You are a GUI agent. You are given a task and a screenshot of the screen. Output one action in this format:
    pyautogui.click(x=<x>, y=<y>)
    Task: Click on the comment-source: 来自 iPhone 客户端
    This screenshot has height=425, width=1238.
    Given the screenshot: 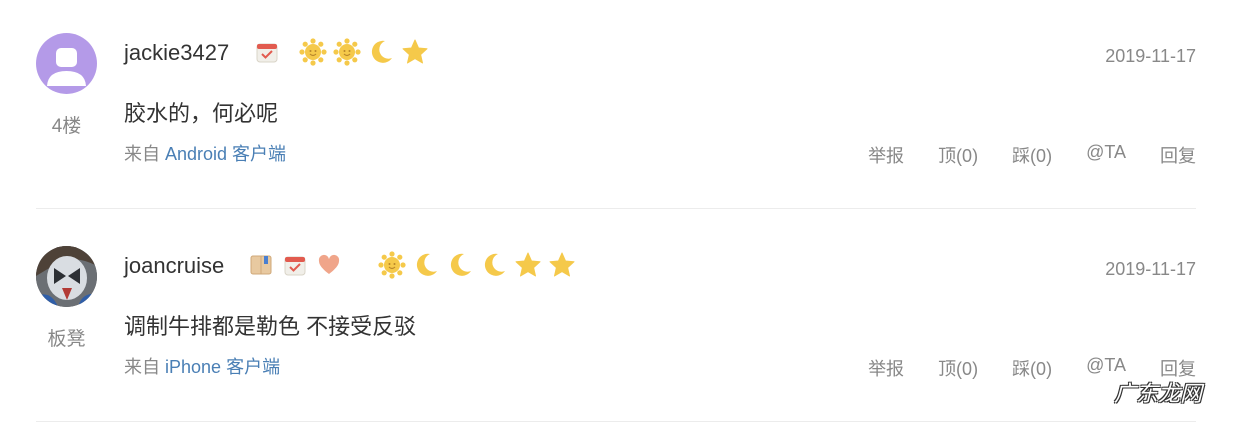 What is the action you would take?
    pyautogui.click(x=202, y=366)
    